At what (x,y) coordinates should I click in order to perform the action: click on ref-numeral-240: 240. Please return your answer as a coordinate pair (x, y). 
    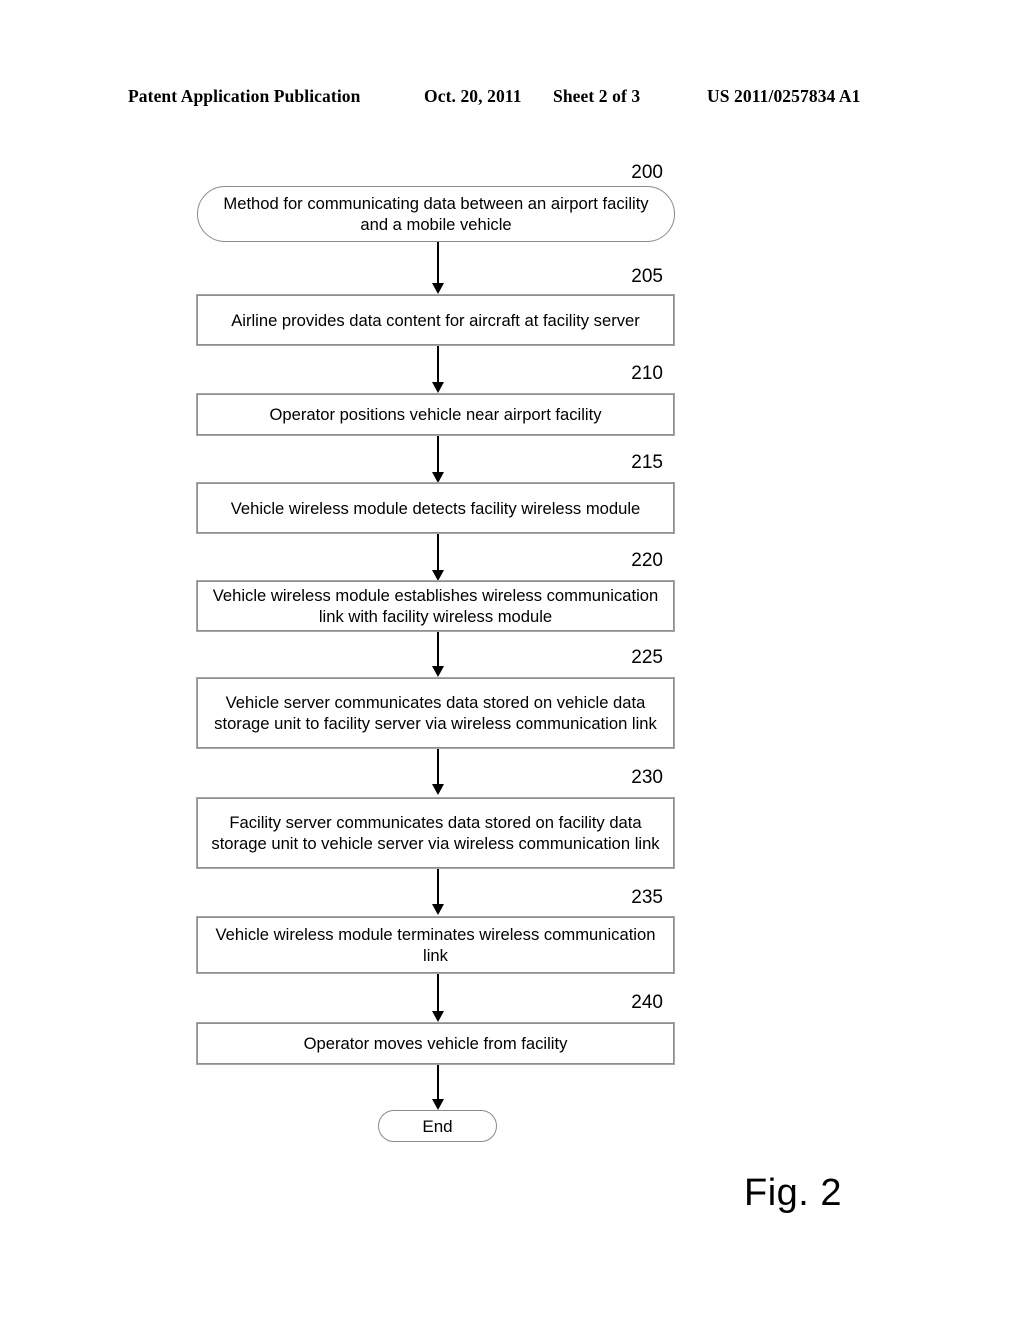
    Looking at the image, I should click on (647, 1002).